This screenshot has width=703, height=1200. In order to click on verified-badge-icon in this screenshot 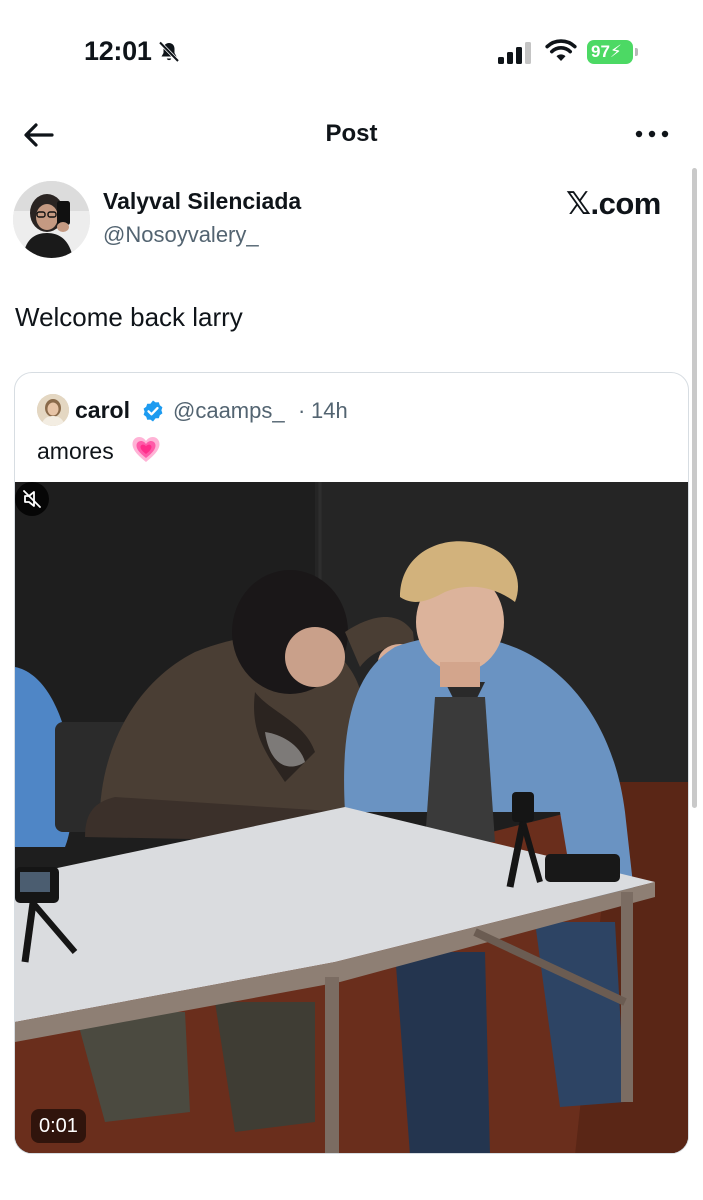, I will do `click(153, 411)`.